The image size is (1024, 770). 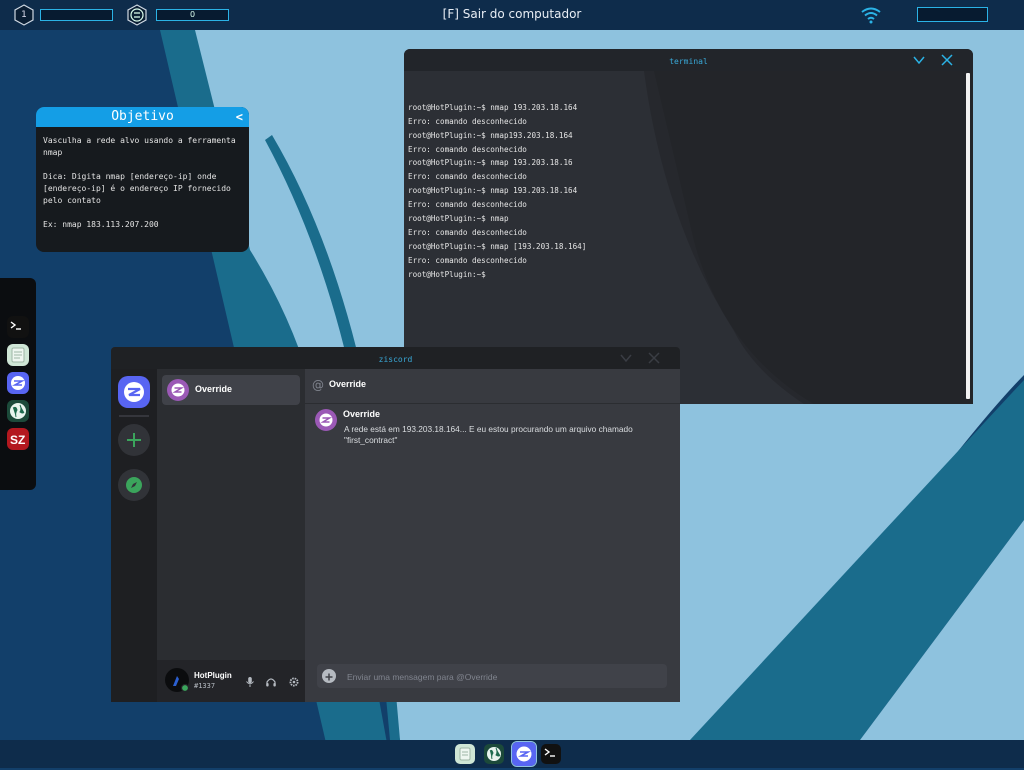 What do you see at coordinates (502, 677) in the screenshot?
I see `message-input` at bounding box center [502, 677].